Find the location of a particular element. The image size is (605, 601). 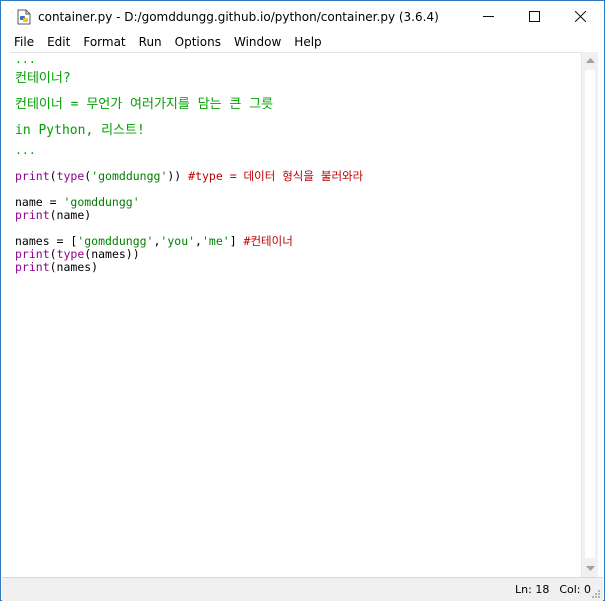

column-number: Col: 0 is located at coordinates (575, 589).